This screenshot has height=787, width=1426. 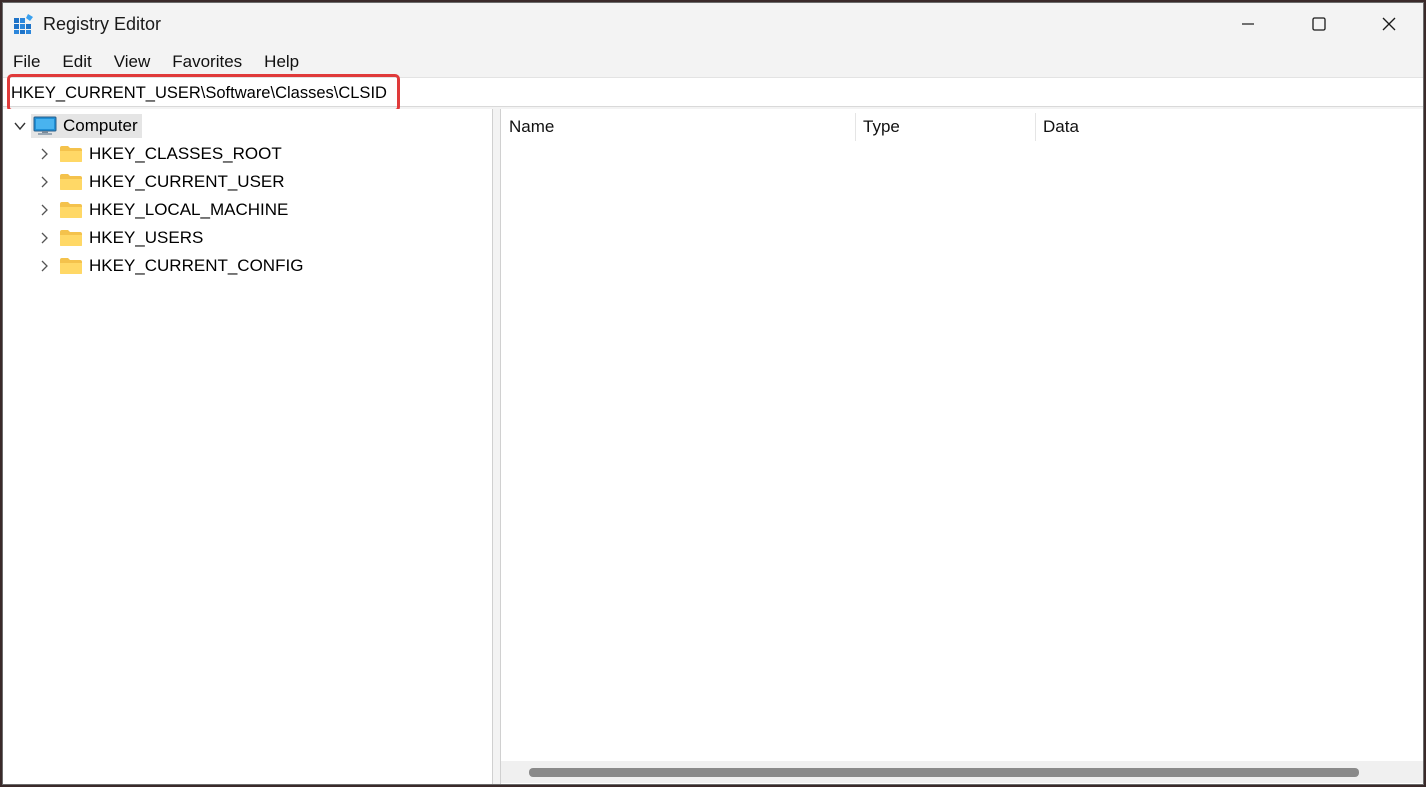 I want to click on tree-item-hkey-classes-root: HKEY_CLASSES_ROOT, so click(x=158, y=154).